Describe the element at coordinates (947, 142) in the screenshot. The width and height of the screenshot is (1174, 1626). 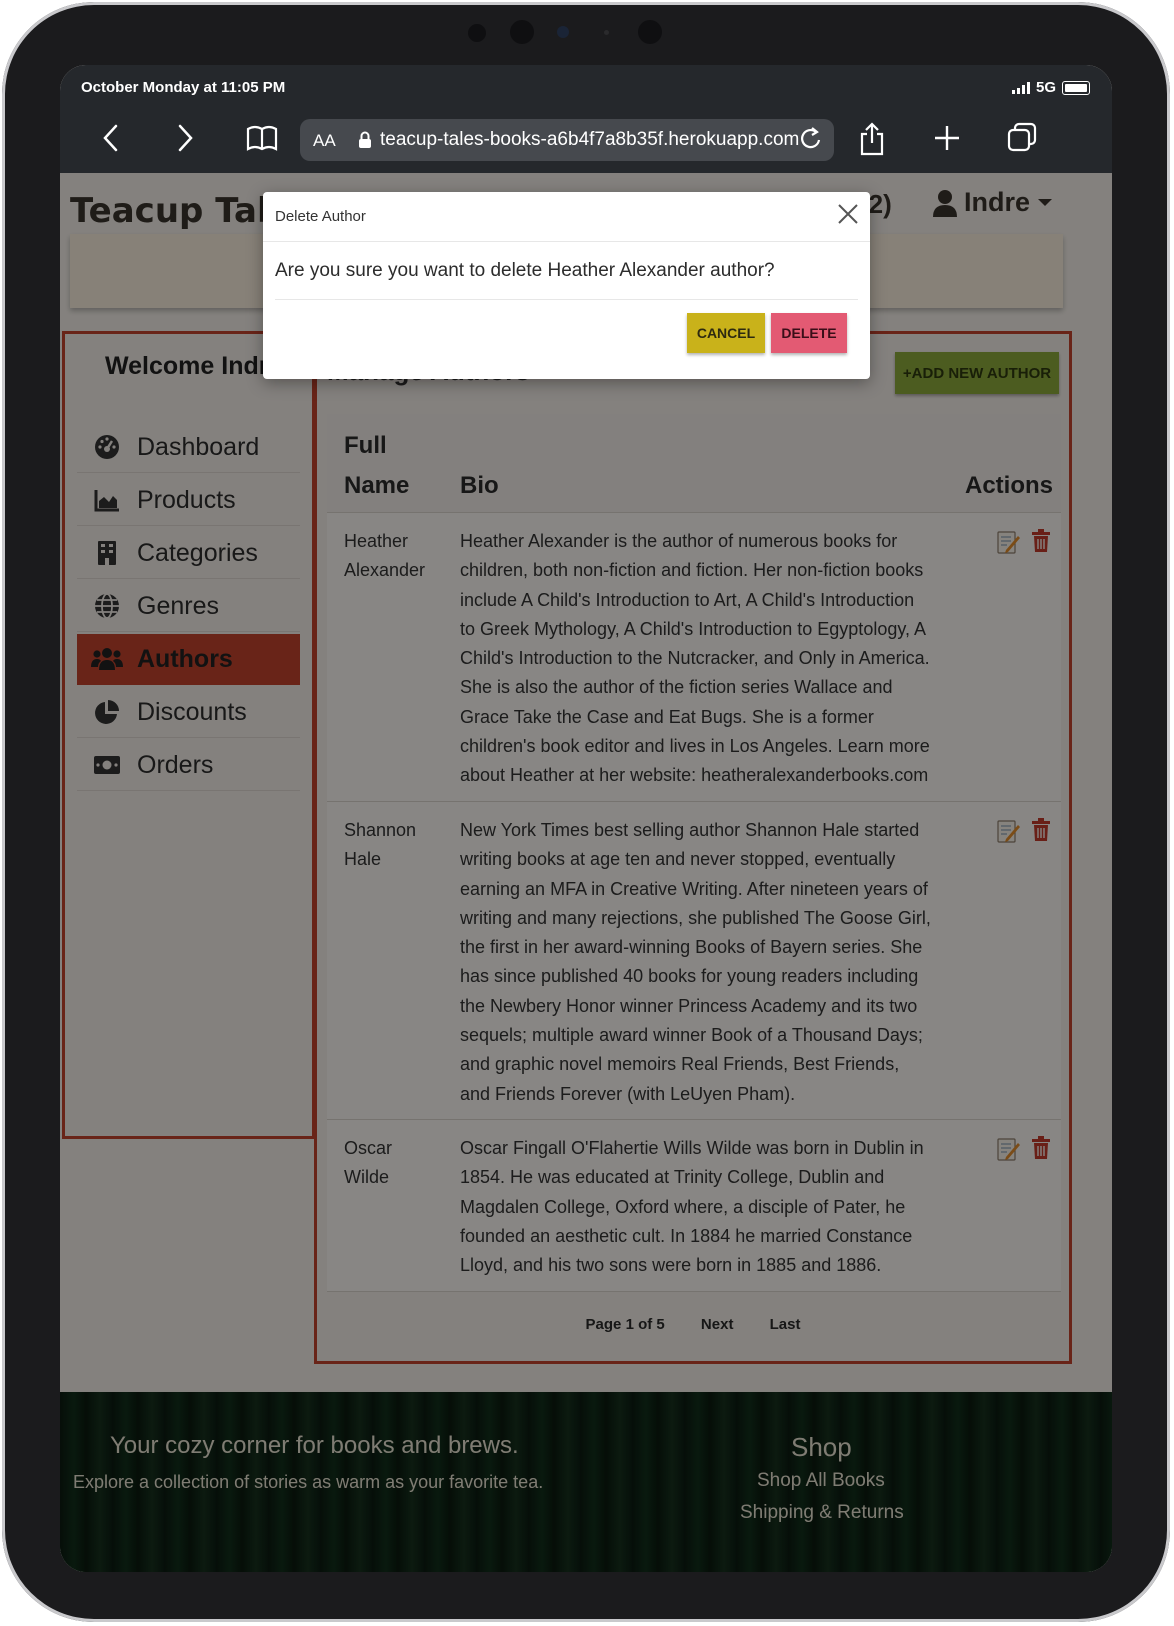
I see `new-tab-icon` at that location.